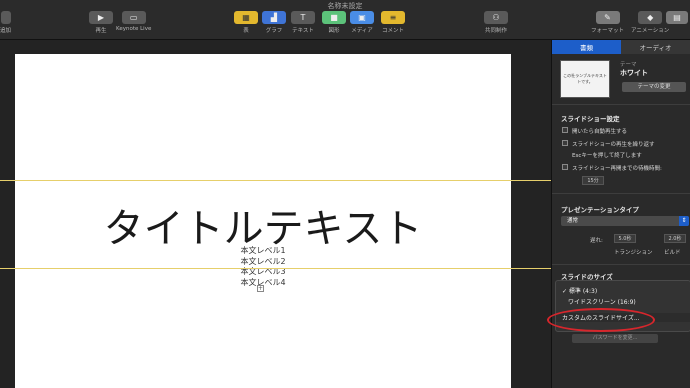 The width and height of the screenshot is (690, 388). What do you see at coordinates (275, 268) in the screenshot?
I see `alignment-guide-bottom` at bounding box center [275, 268].